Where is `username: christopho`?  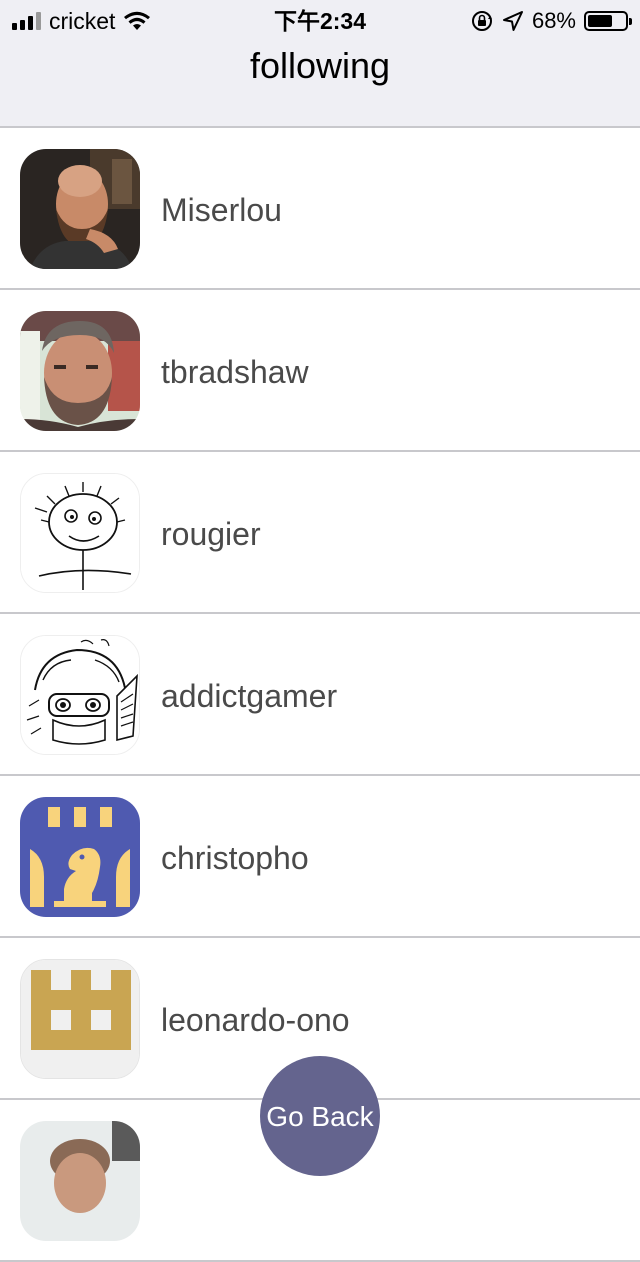 username: christopho is located at coordinates (235, 858).